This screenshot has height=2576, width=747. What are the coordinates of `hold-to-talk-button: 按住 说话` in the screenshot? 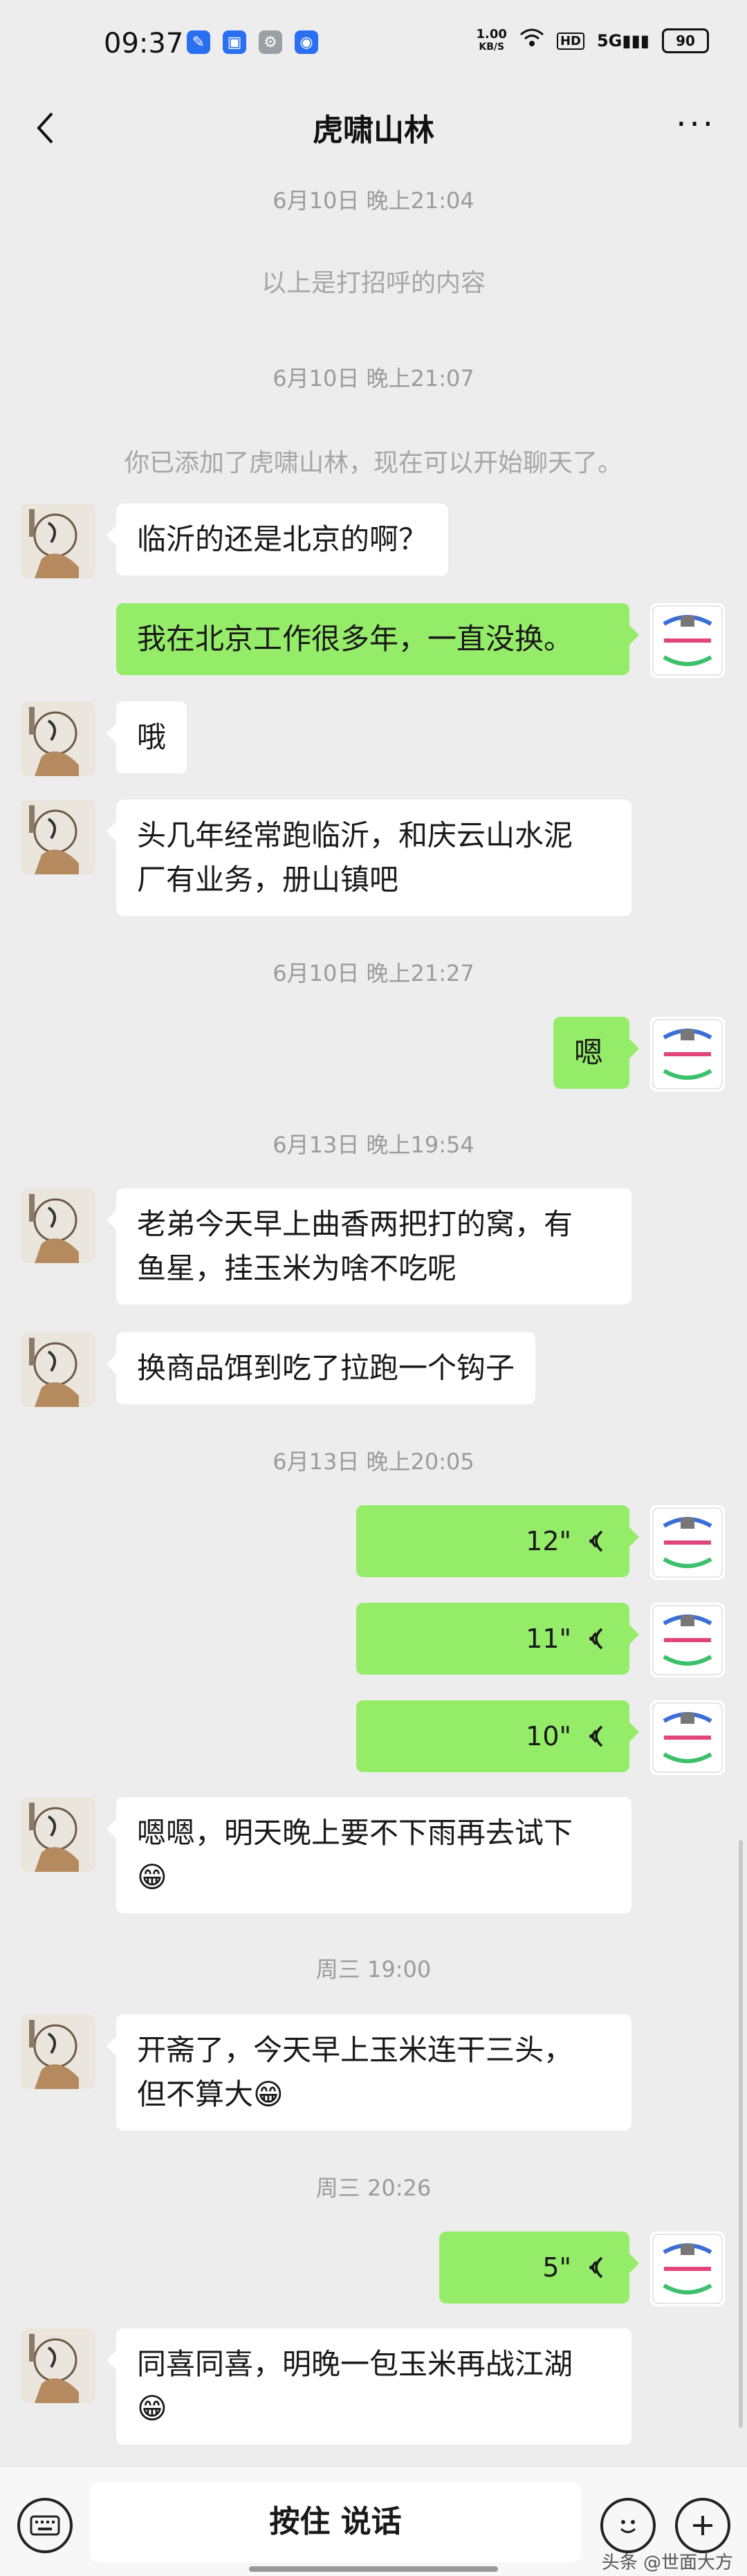 It's located at (335, 2522).